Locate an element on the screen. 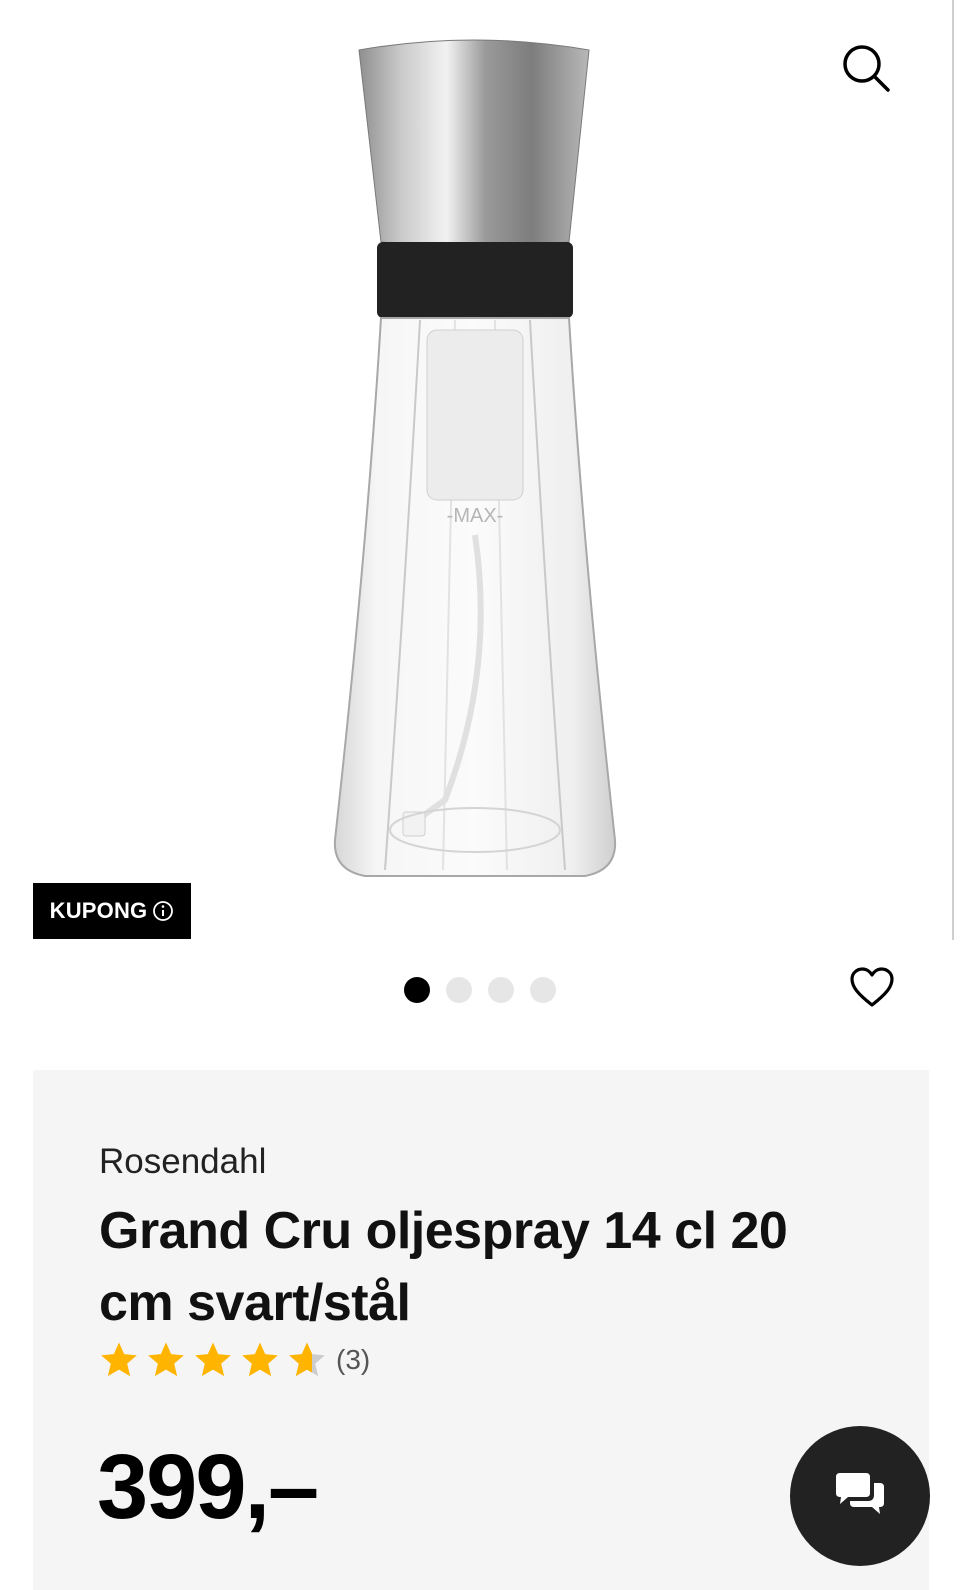  review-count: (3) is located at coordinates (353, 1359).